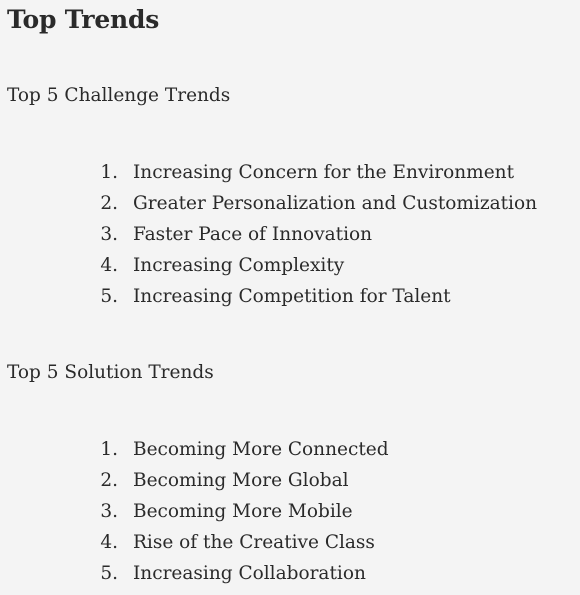 The image size is (580, 595). What do you see at coordinates (253, 234) in the screenshot?
I see `trend-label: Faster Pace of Innovation` at bounding box center [253, 234].